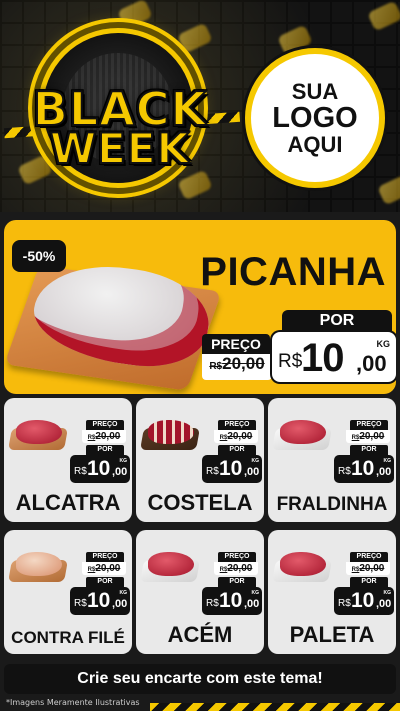 The image size is (400, 711). What do you see at coordinates (200, 592) in the screenshot?
I see `product-card: PREÇO R$20,00 POR R$ 10 ,00 KG ACÉM` at bounding box center [200, 592].